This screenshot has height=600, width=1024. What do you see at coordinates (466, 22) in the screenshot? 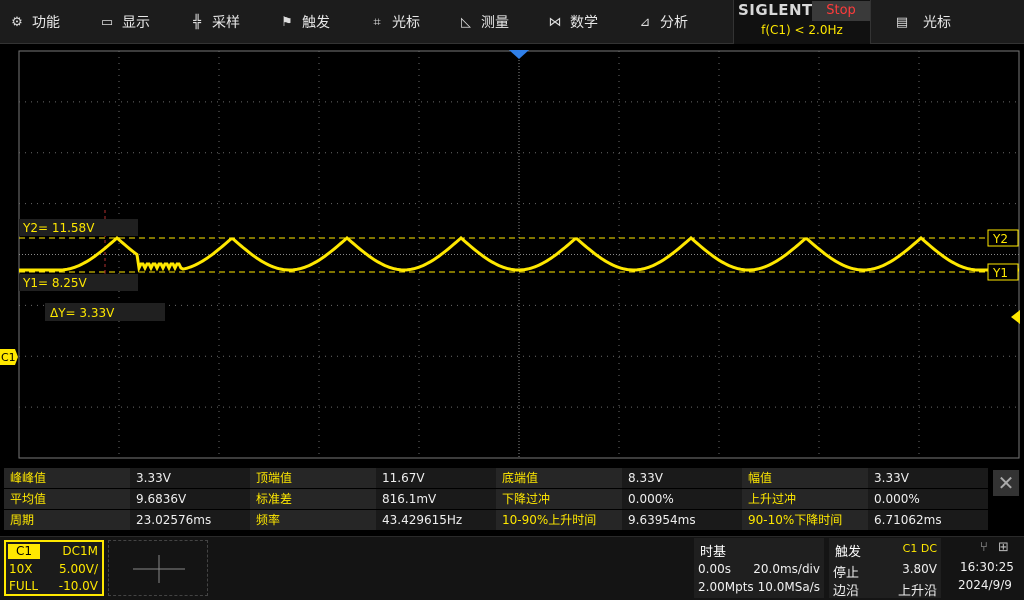
I see `measure-icon: ◺` at bounding box center [466, 22].